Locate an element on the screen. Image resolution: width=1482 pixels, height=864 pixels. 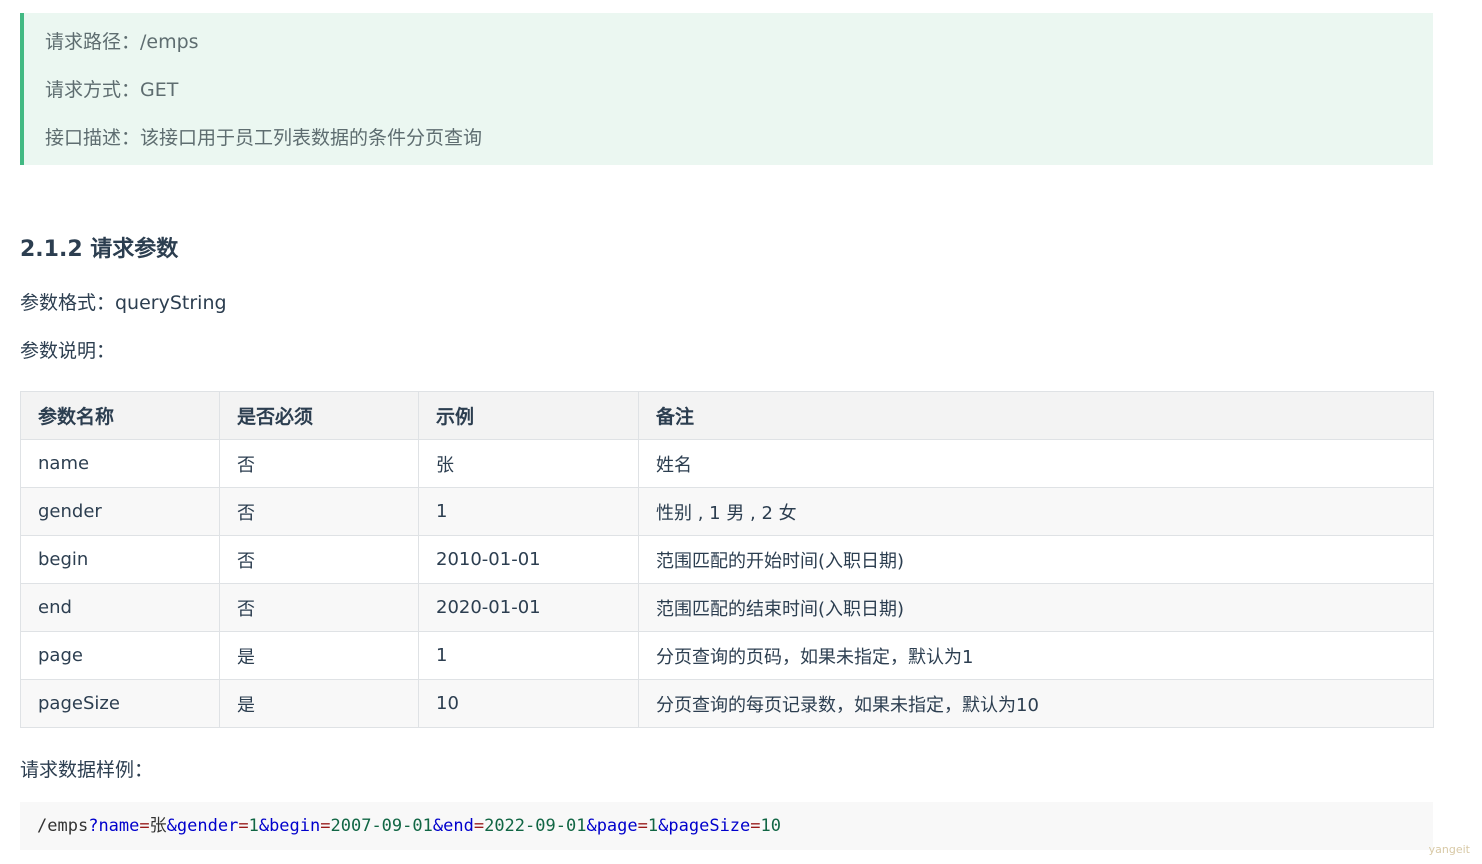
sample-label: 请求数据样例： is located at coordinates (87, 770).